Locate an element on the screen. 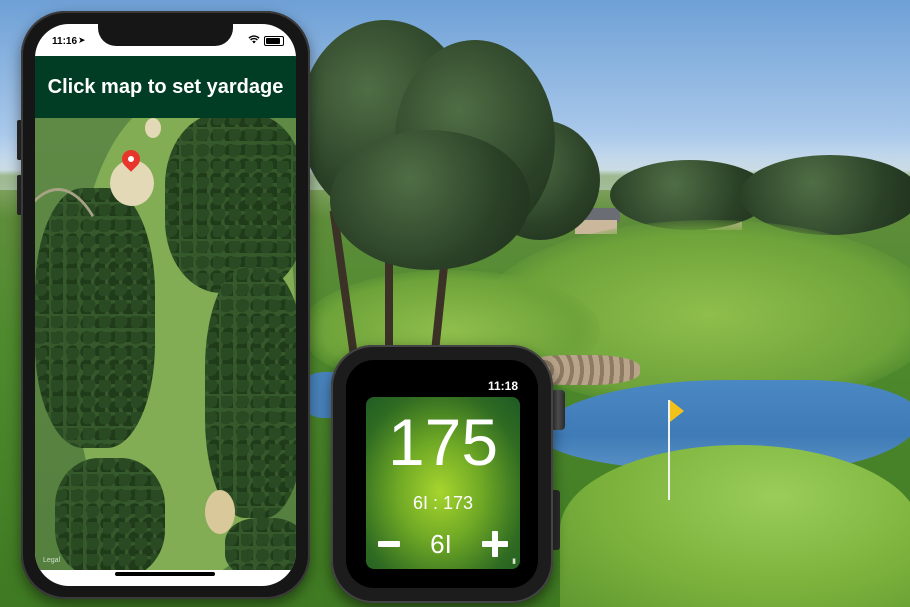 This screenshot has width=910, height=607. home-indicator is located at coordinates (165, 574).